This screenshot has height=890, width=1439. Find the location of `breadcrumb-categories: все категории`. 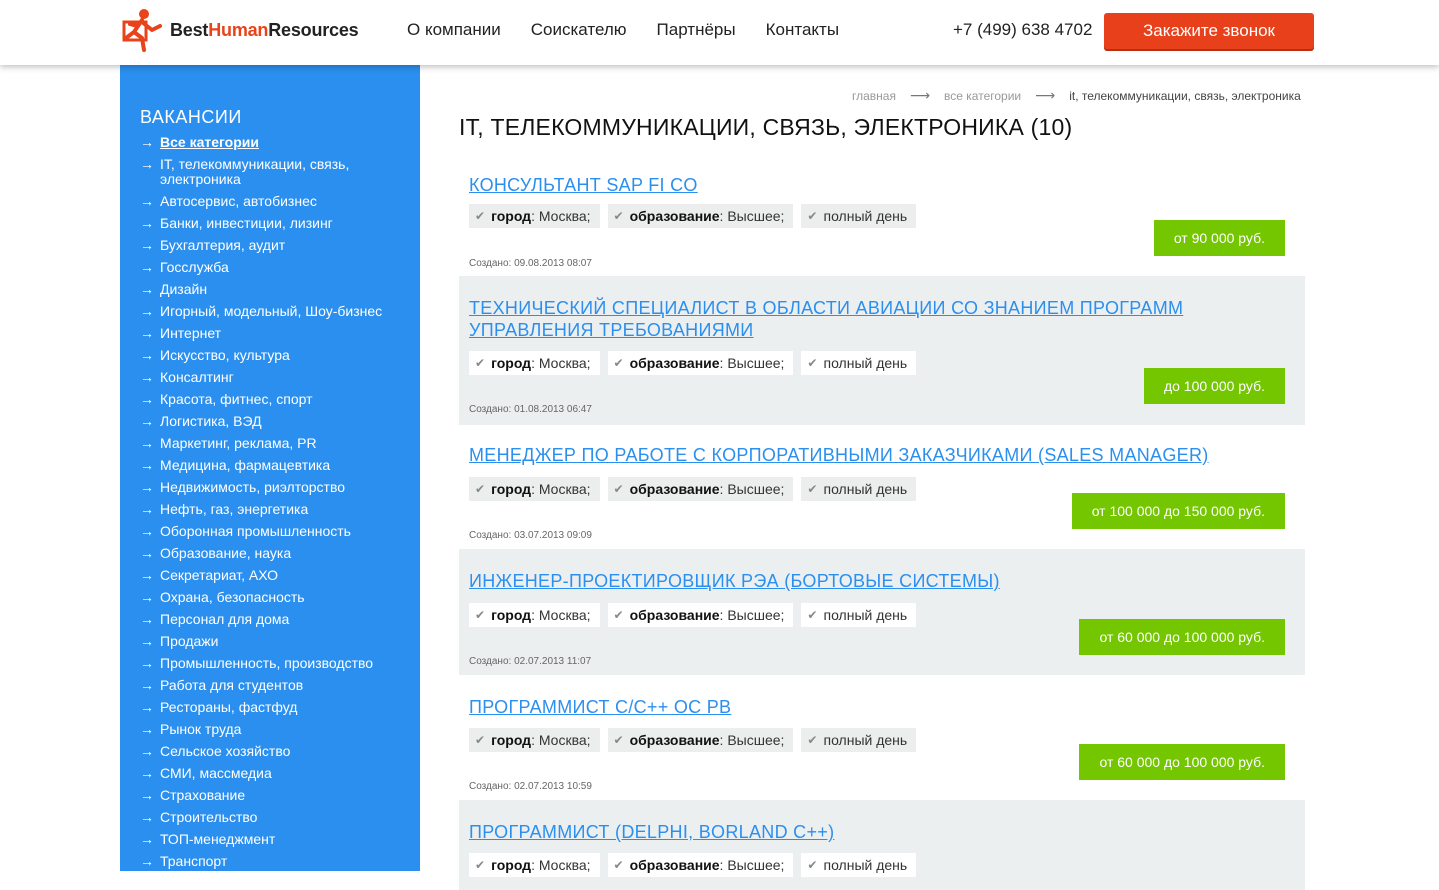

breadcrumb-categories: все категории is located at coordinates (982, 96).